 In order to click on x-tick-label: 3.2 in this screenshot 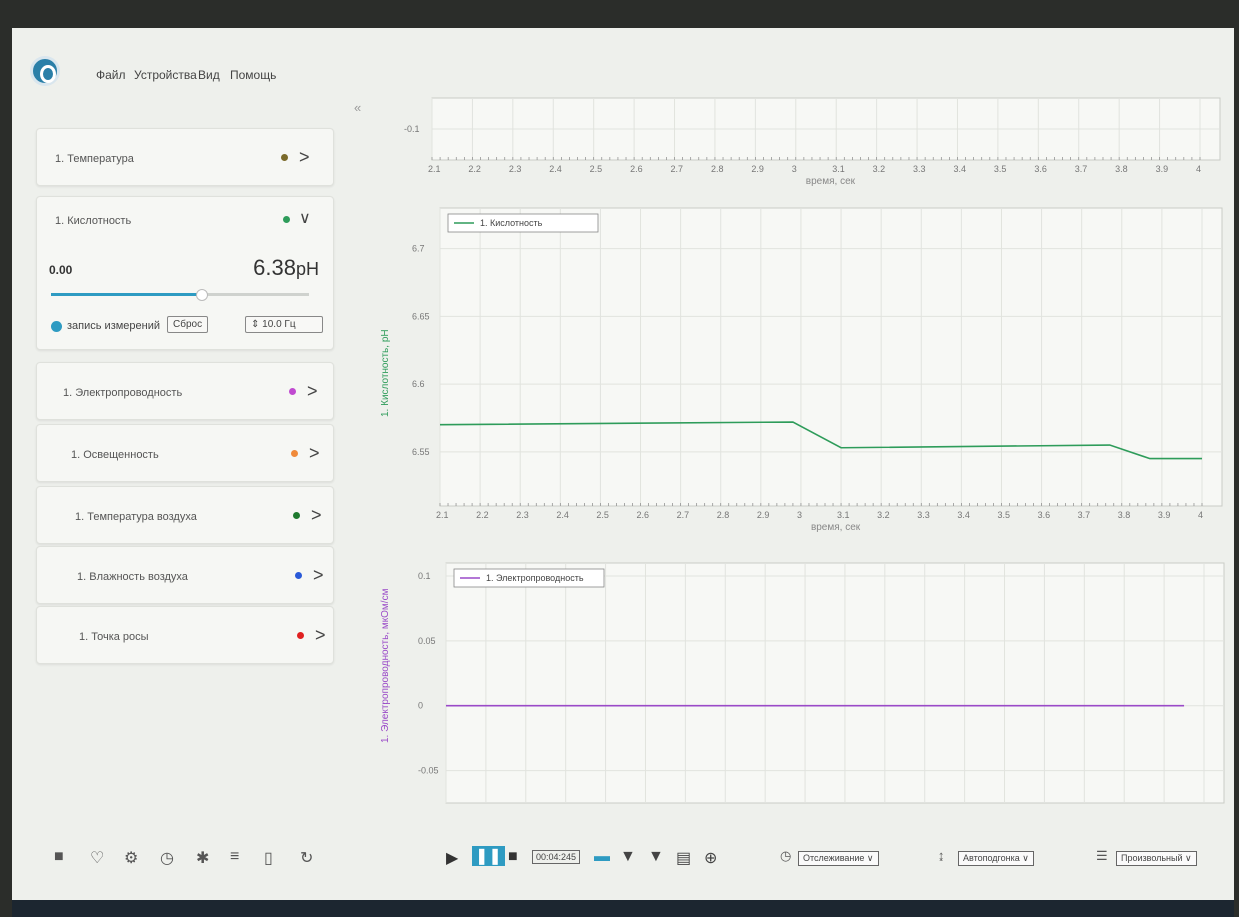, I will do `click(879, 169)`.